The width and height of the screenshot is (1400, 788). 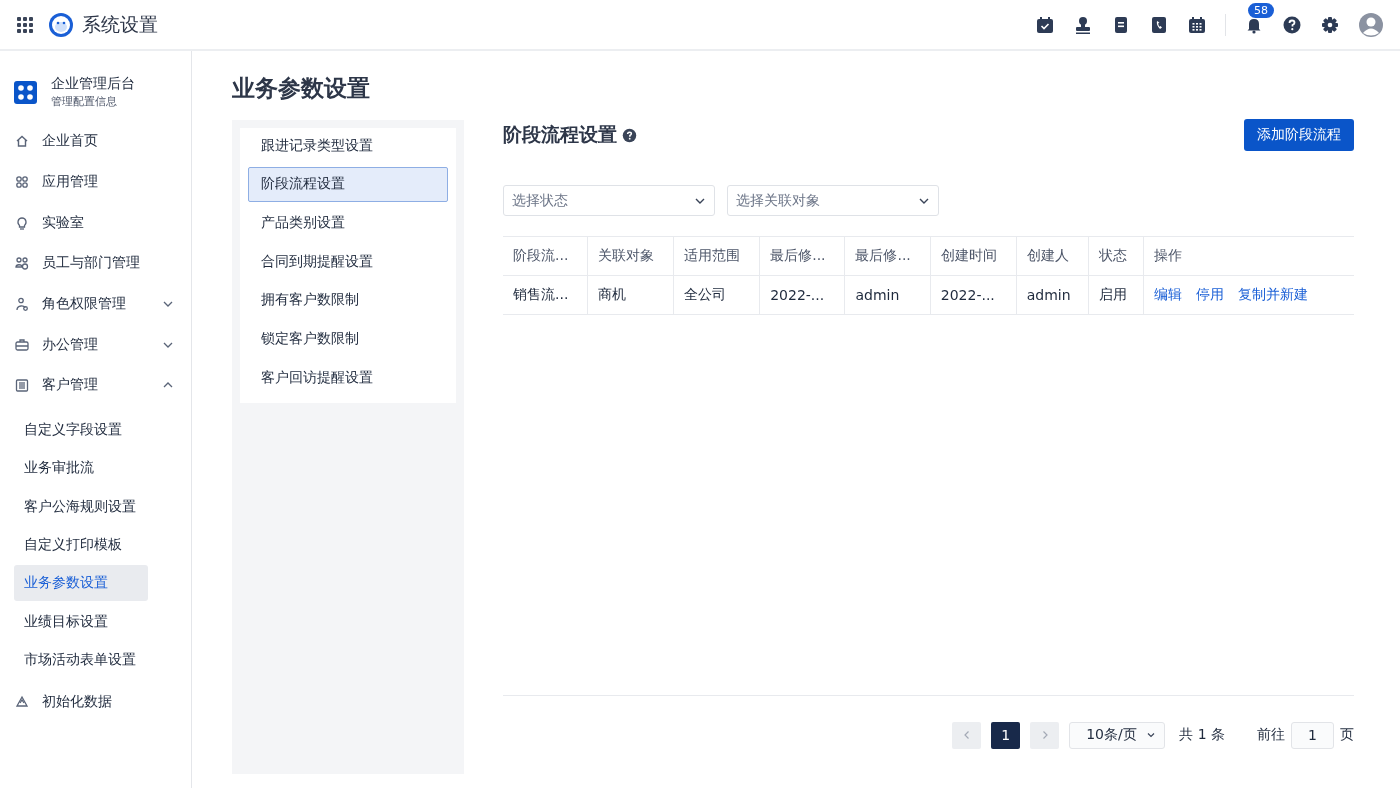 I want to click on settings-icon, so click(x=1330, y=24).